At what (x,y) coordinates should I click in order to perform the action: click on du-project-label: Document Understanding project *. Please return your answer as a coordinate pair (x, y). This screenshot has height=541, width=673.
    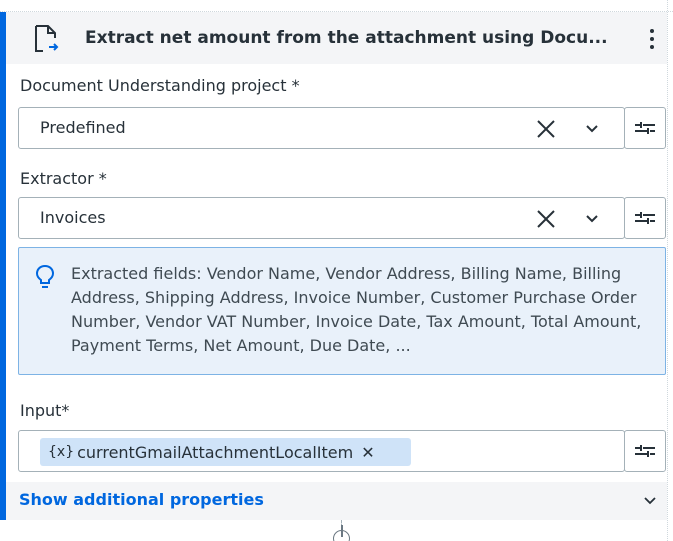
    Looking at the image, I should click on (160, 85).